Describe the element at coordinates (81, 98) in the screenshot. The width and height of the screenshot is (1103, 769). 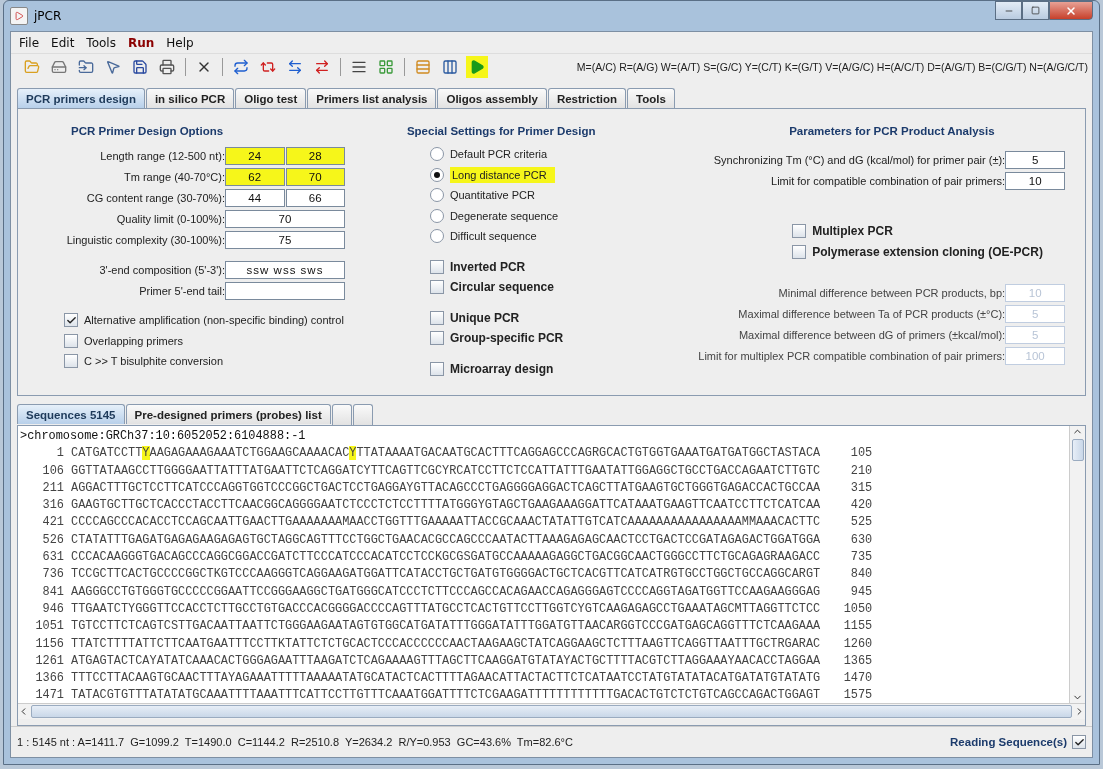
I see `tab: PCR primers design` at that location.